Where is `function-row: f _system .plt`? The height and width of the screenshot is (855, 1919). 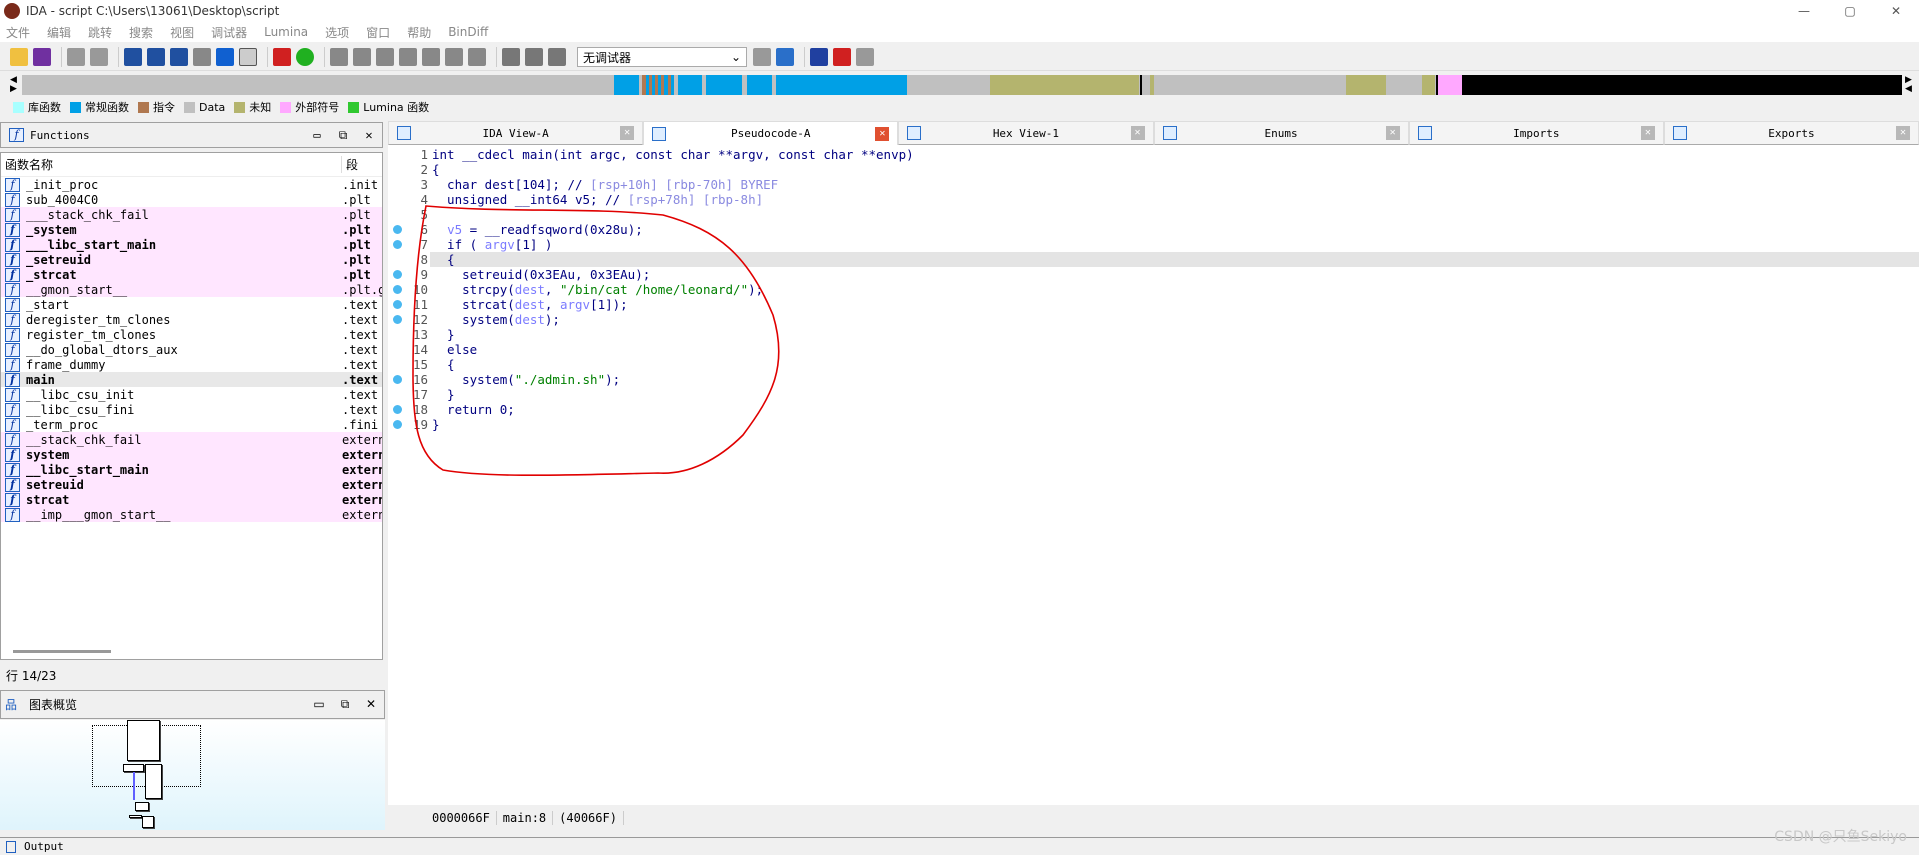 function-row: f _system .plt is located at coordinates (191, 229).